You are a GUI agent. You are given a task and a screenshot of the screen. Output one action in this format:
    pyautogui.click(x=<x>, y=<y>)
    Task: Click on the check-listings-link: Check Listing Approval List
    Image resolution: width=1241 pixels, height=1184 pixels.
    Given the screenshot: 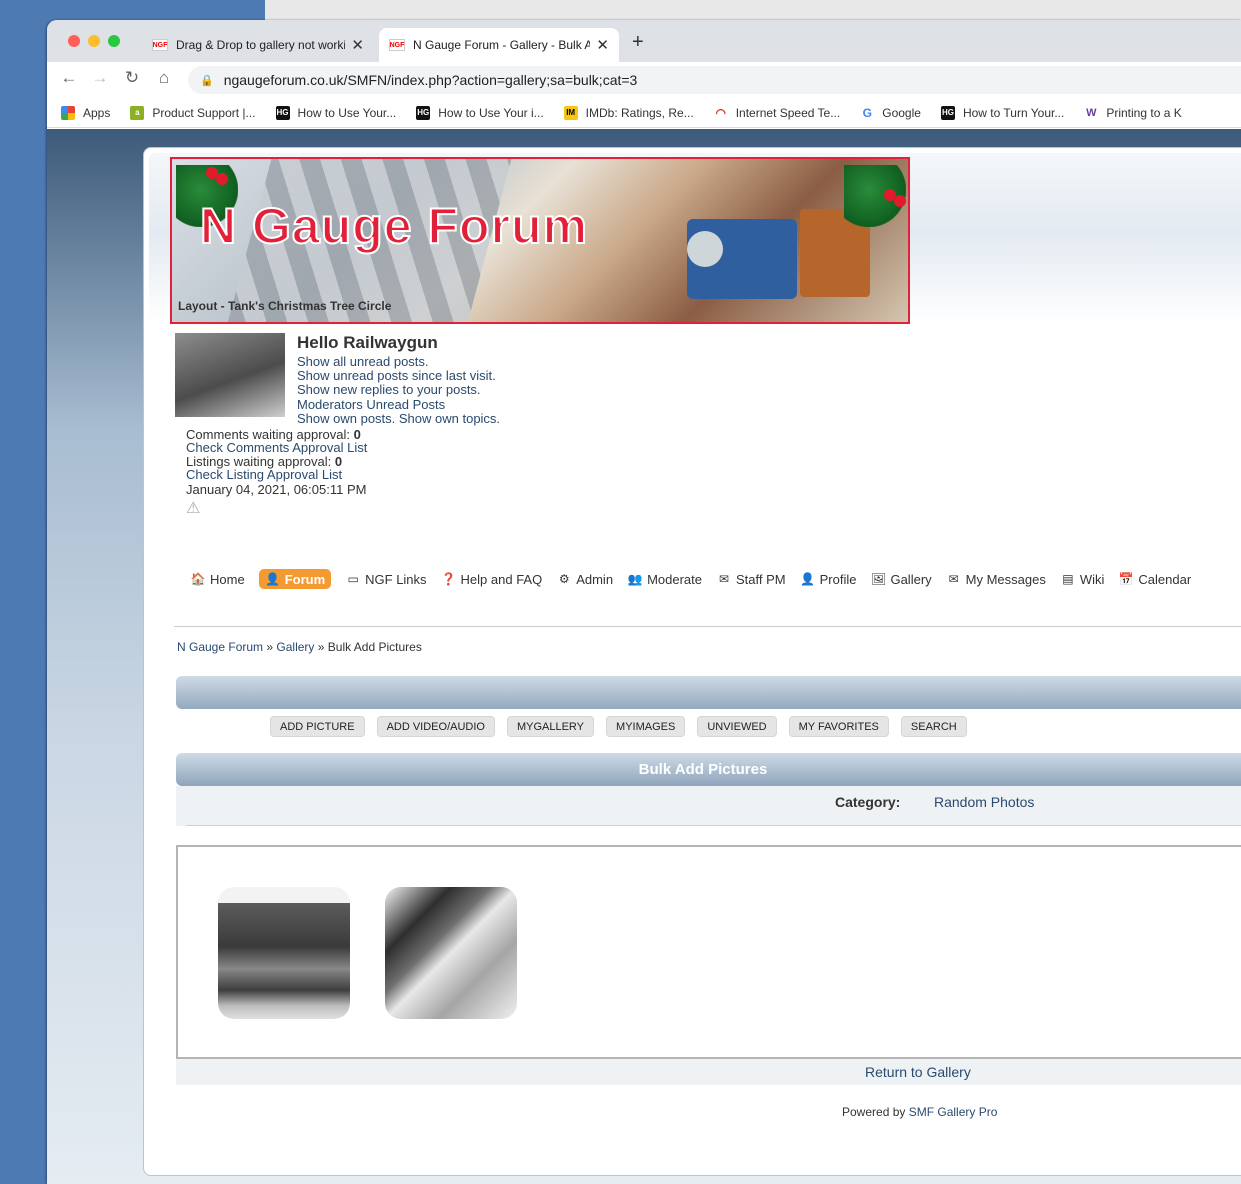 What is the action you would take?
    pyautogui.click(x=276, y=474)
    